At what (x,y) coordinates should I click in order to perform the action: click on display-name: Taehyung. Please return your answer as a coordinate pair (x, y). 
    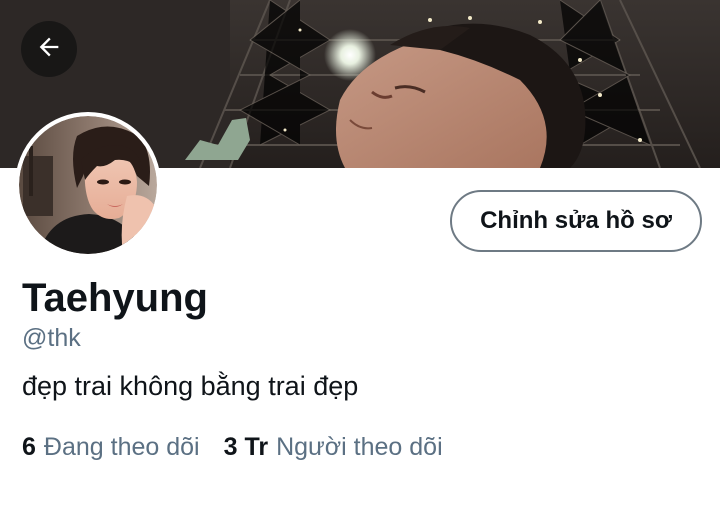
    Looking at the image, I should click on (115, 298).